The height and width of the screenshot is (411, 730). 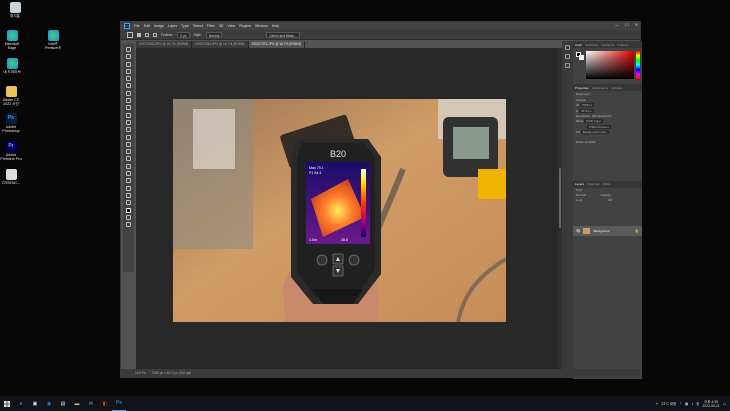 I want to click on close-button: ✕, so click(x=636, y=24).